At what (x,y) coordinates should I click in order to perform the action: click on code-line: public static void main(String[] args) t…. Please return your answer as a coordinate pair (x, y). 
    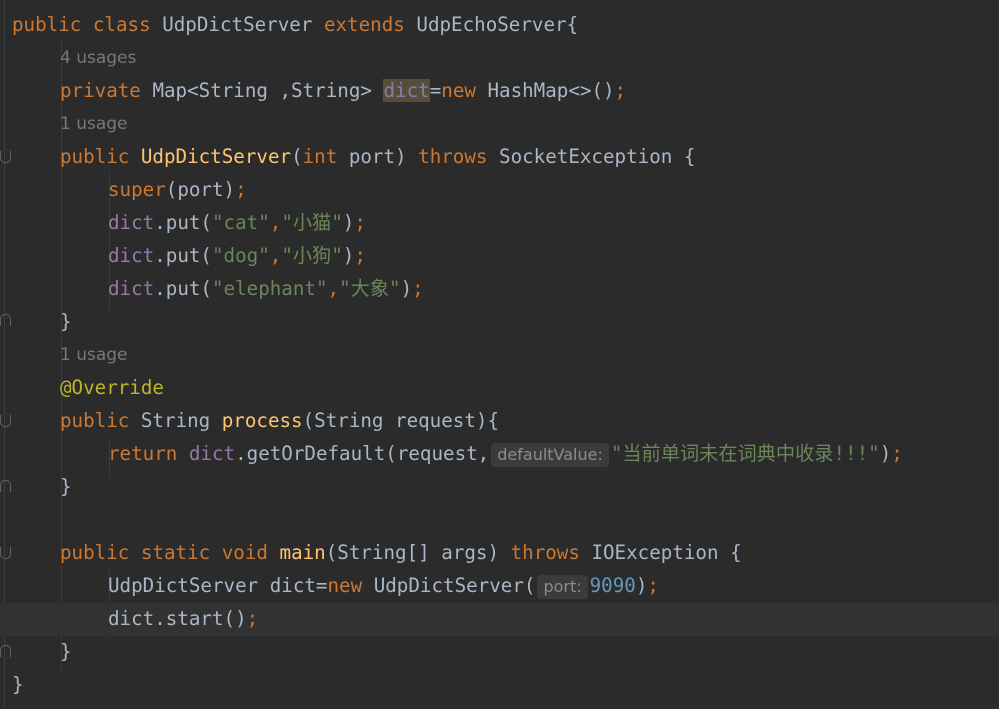
    Looking at the image, I should click on (401, 552).